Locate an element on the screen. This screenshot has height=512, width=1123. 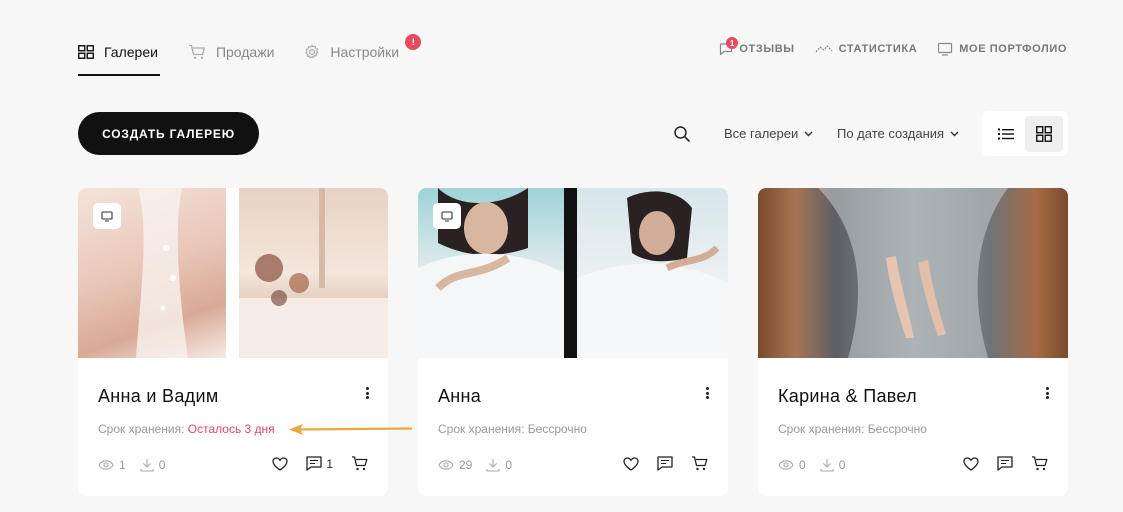
reviews-count-badge: 1 is located at coordinates (732, 43).